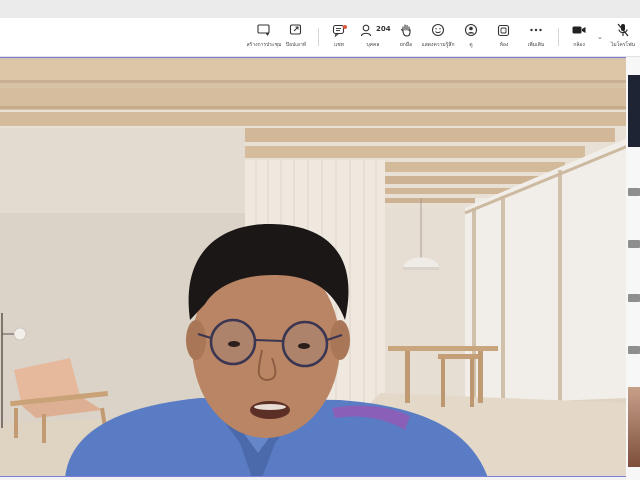 The height and width of the screenshot is (480, 640). Describe the element at coordinates (406, 45) in the screenshot. I see `raise-hand-label: ยกมือ` at that location.